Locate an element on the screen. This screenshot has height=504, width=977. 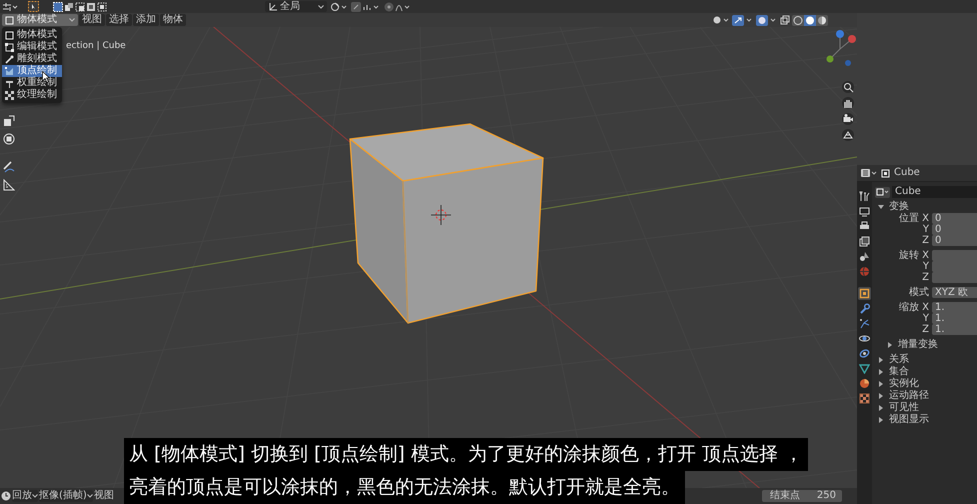
mode-dropdown: 物体模式 is located at coordinates (40, 20).